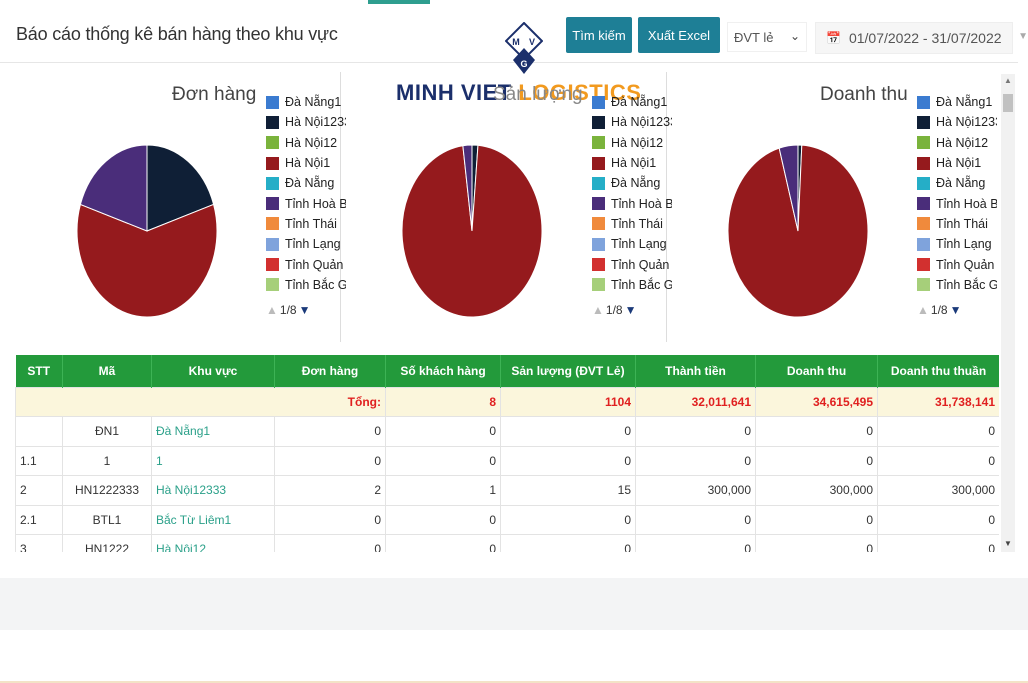 The image size is (1028, 683). What do you see at coordinates (816, 401) in the screenshot?
I see `total-revenue: 34,615,495` at bounding box center [816, 401].